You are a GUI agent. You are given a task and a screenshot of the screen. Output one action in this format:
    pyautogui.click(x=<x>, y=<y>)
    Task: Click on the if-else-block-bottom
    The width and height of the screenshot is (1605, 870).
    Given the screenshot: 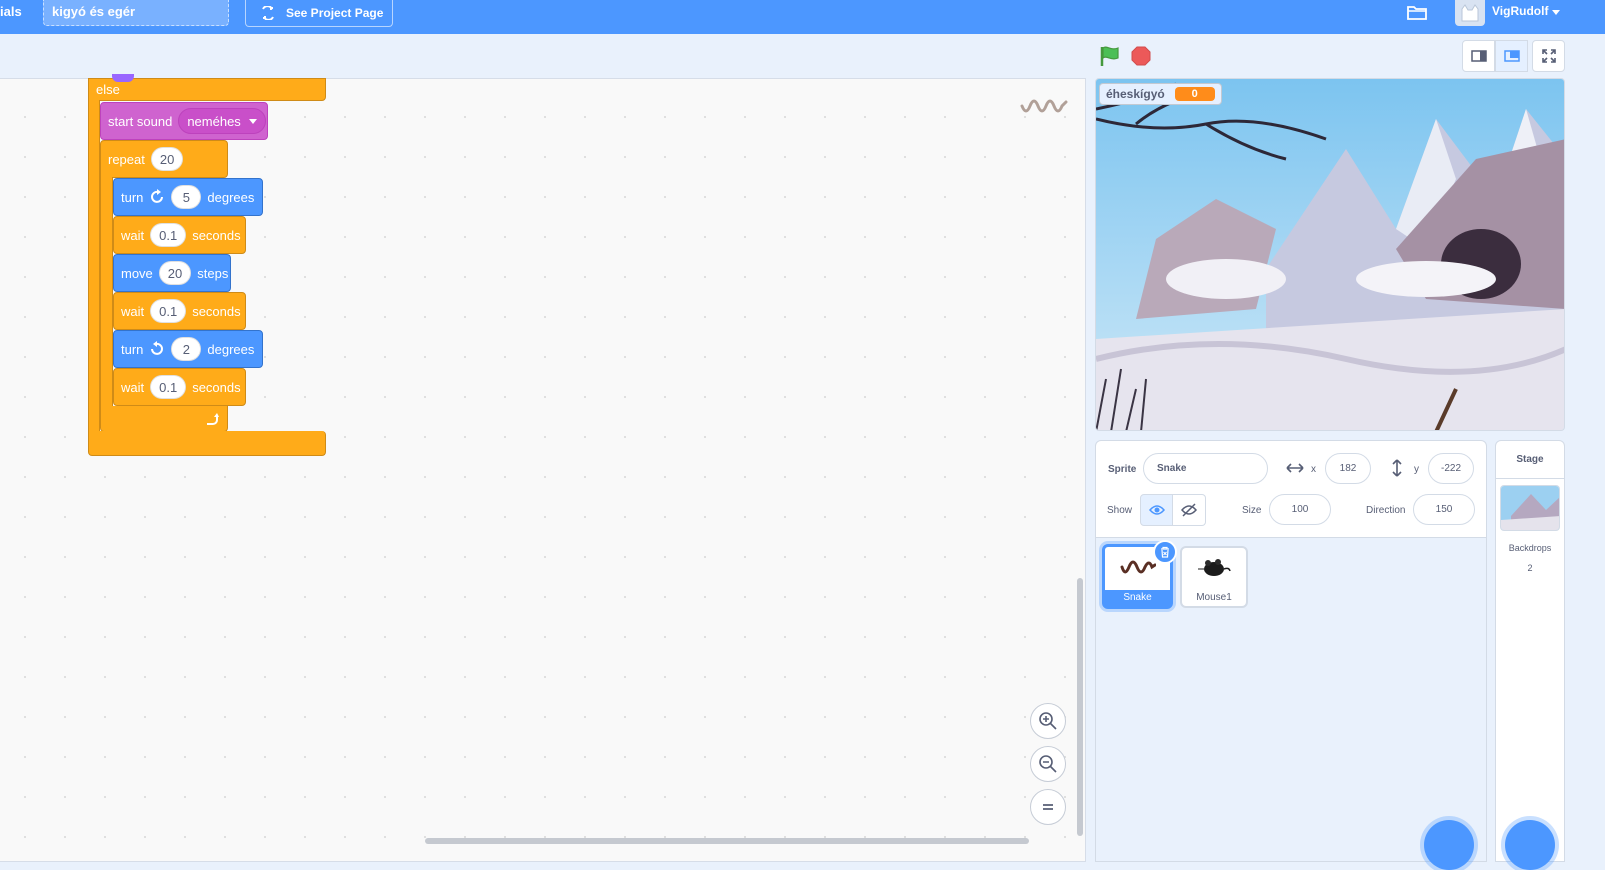 What is the action you would take?
    pyautogui.click(x=207, y=443)
    